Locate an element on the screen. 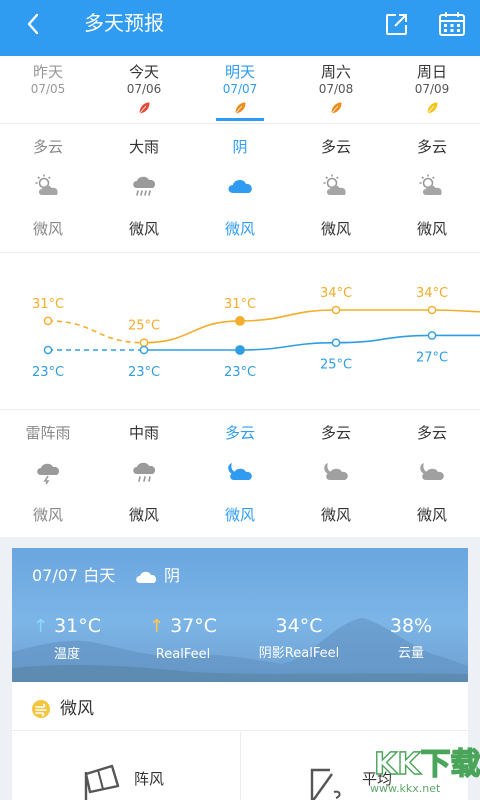 The height and width of the screenshot is (800, 480). tab-day-0: 昨天 07/05 is located at coordinates (48, 90).